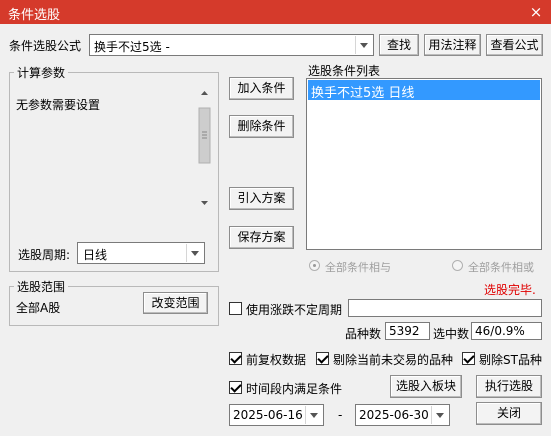 This screenshot has height=436, width=551. I want to click on formula-select-value: 换手不过5选 -, so click(132, 47).